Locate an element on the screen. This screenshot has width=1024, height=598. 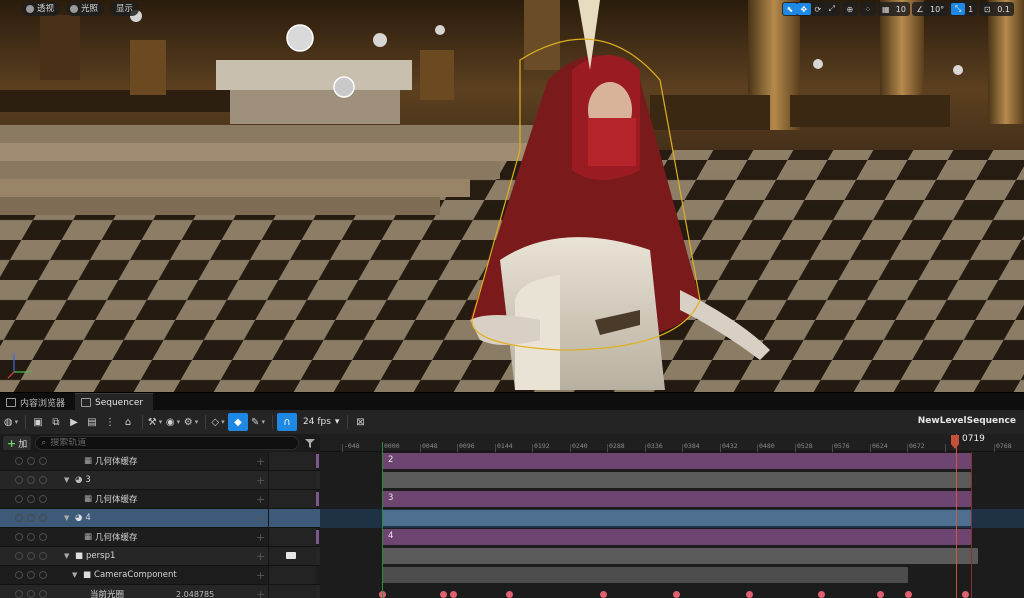
key-options-icon: ◇ ▾ is located at coordinates (218, 422).